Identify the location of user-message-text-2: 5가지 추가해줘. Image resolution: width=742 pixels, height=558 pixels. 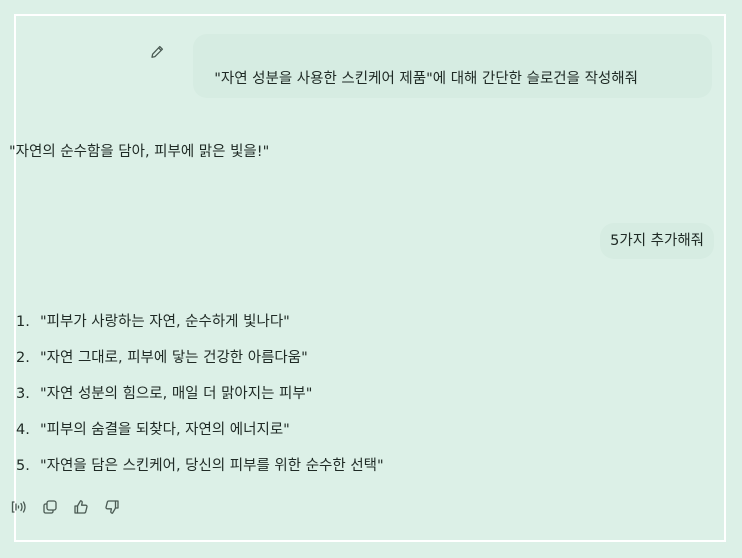
(657, 241).